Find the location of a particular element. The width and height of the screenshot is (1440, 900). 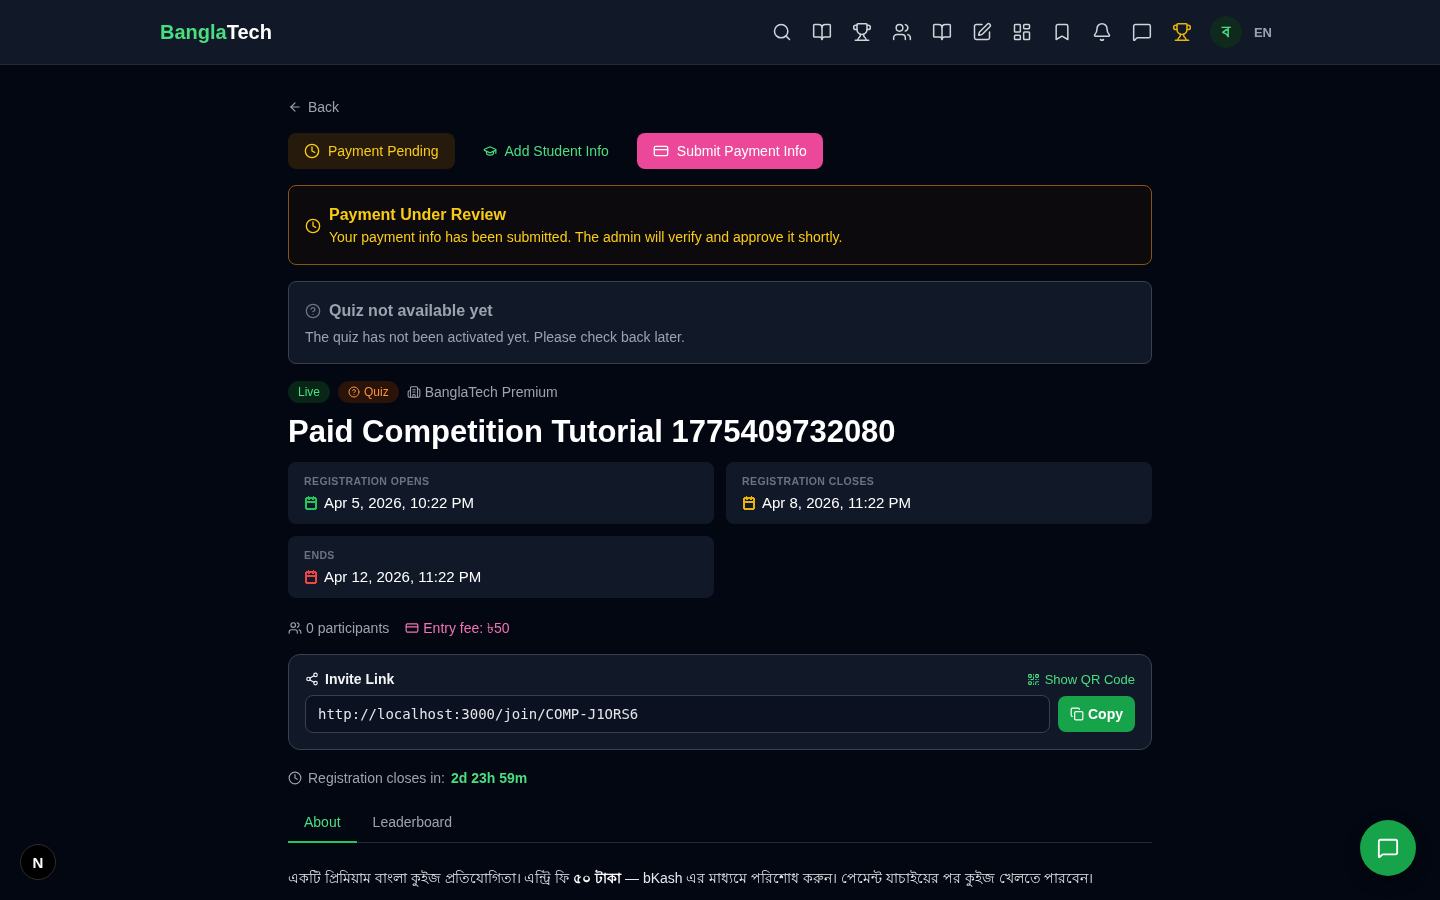

copy-icon is located at coordinates (1077, 714).